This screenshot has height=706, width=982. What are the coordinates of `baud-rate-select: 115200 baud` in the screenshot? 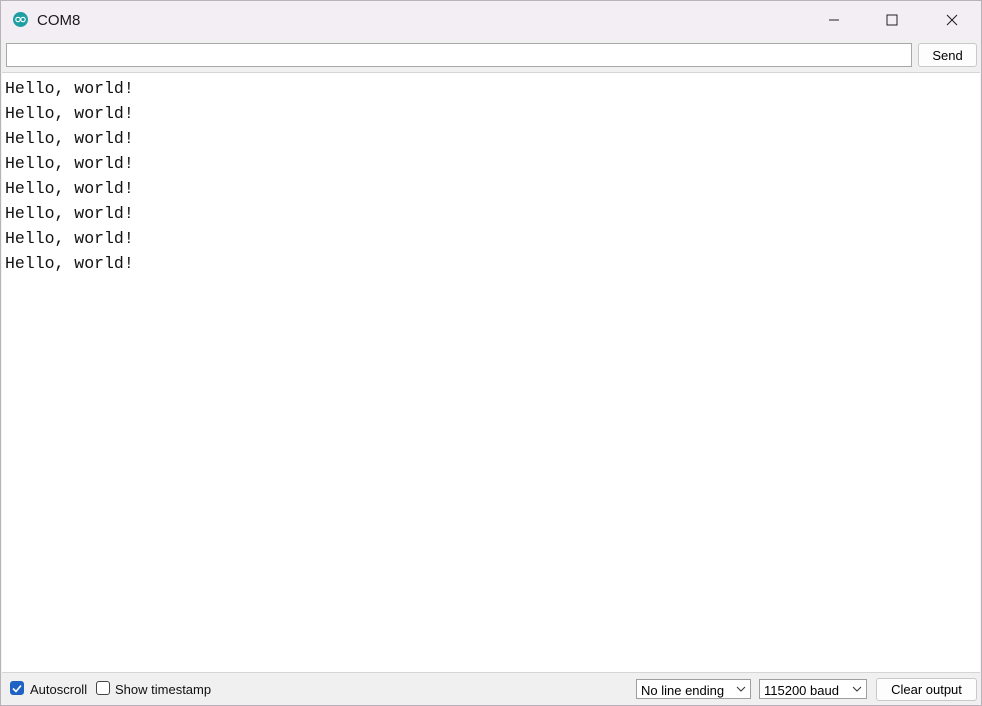 It's located at (813, 689).